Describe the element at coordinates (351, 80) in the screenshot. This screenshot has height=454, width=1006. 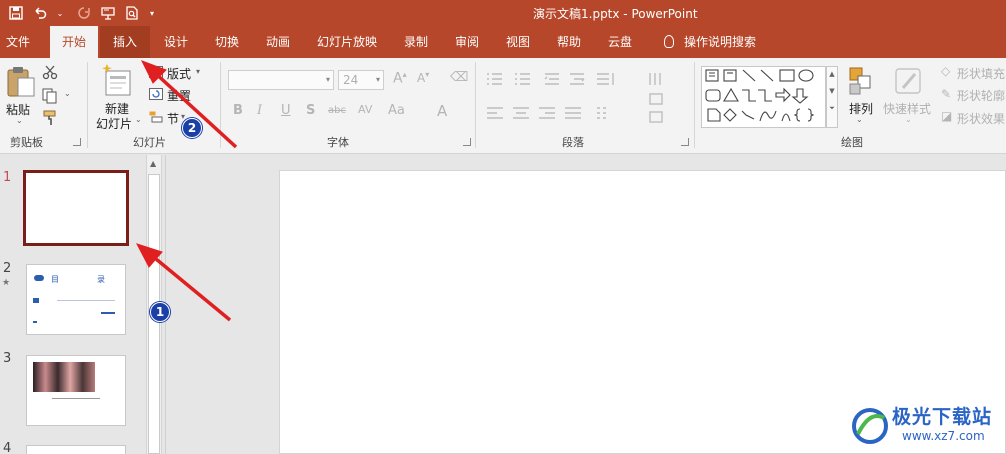
I see `font-size-value: 24` at that location.